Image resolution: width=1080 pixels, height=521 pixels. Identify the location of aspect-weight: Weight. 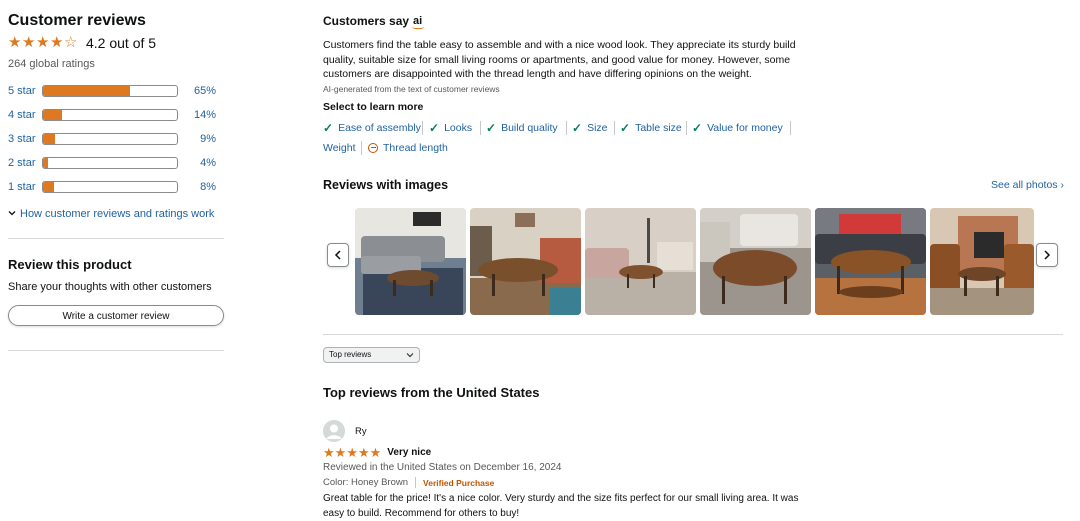
(339, 148).